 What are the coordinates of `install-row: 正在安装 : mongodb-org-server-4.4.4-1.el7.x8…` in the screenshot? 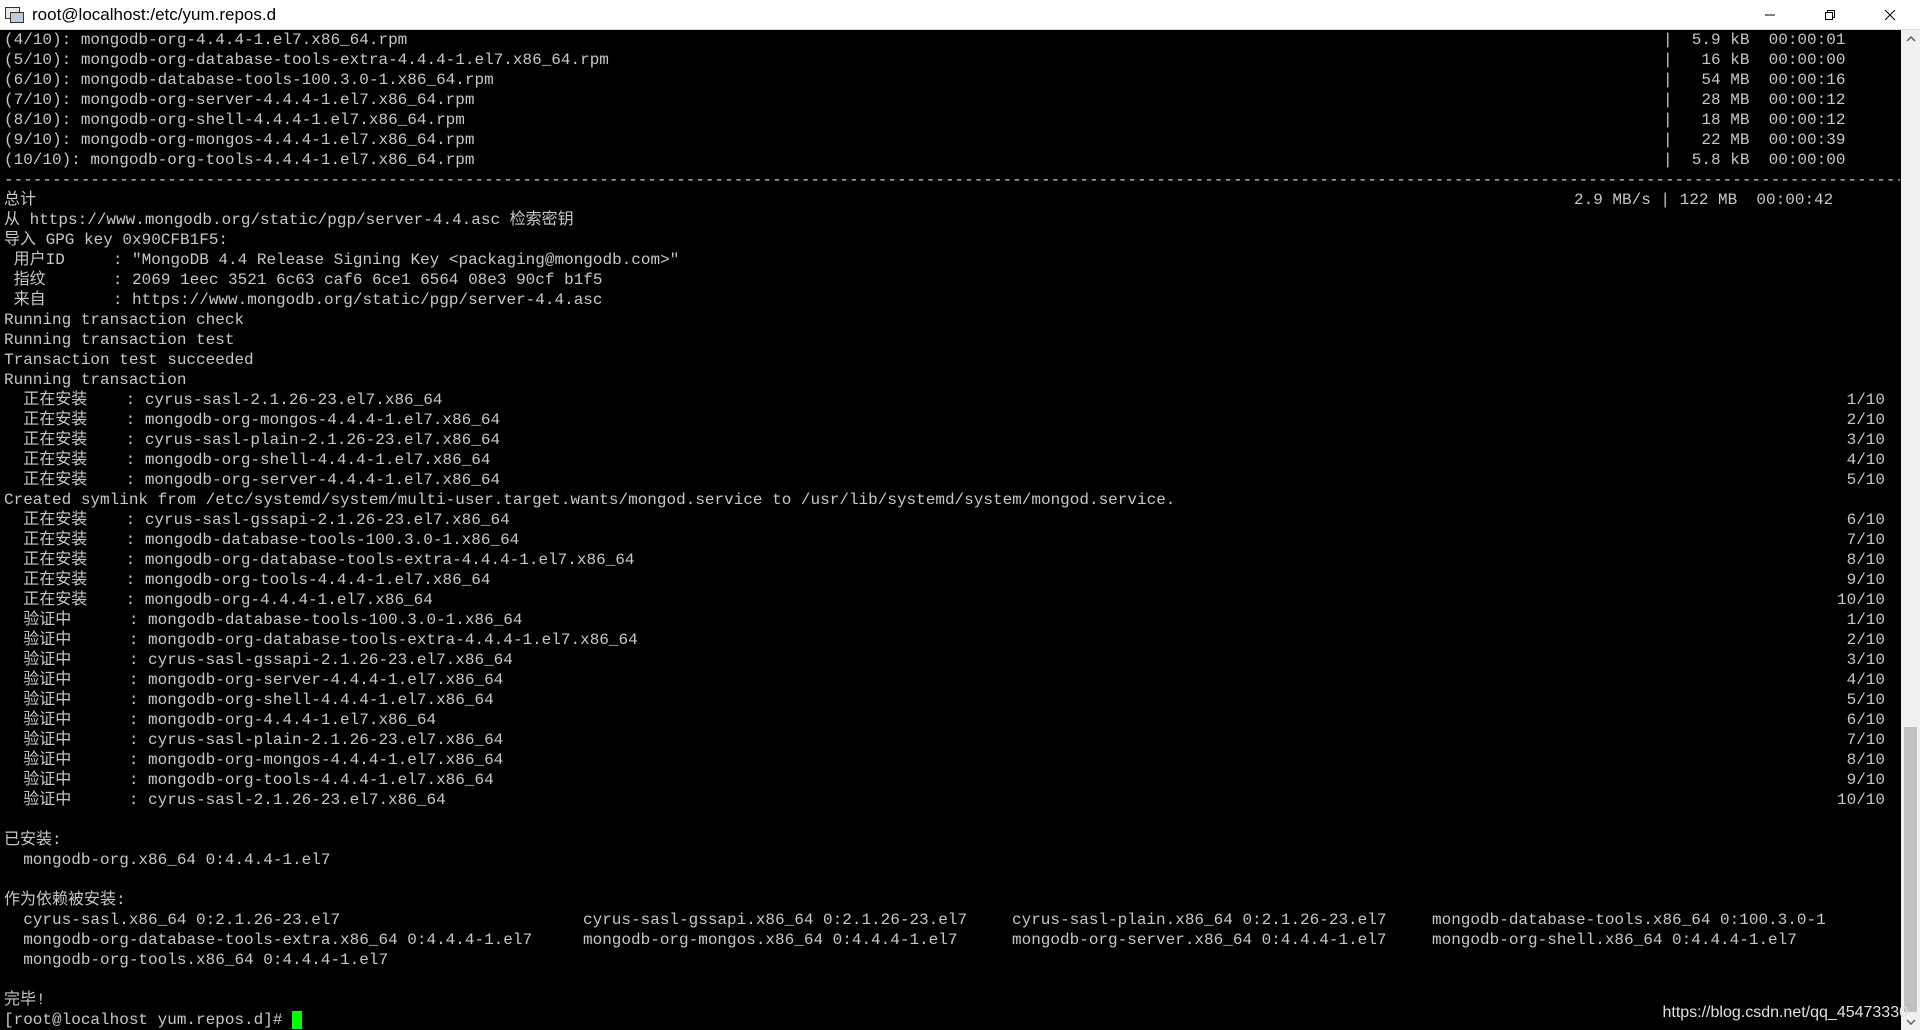 It's located at (950, 480).